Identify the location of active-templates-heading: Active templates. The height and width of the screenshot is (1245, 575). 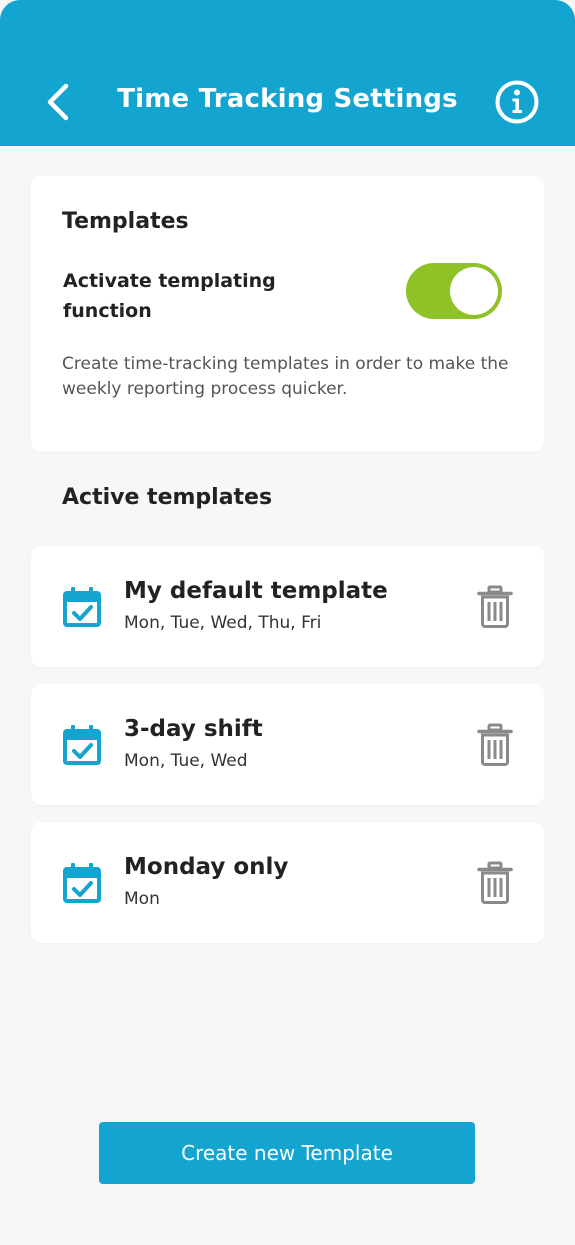
(167, 497).